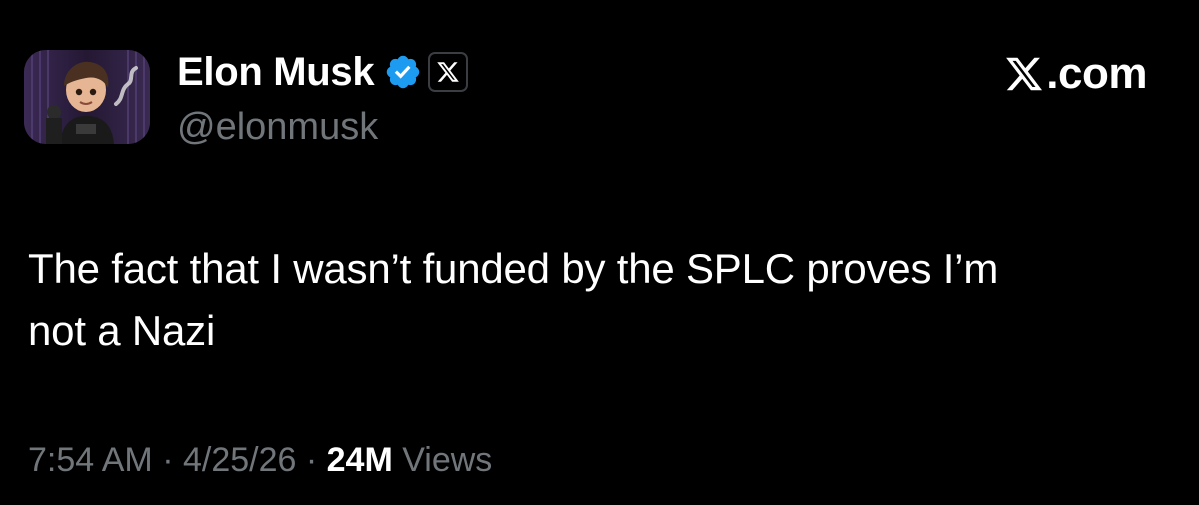  What do you see at coordinates (90, 460) in the screenshot?
I see `post-time: 7:54 AM` at bounding box center [90, 460].